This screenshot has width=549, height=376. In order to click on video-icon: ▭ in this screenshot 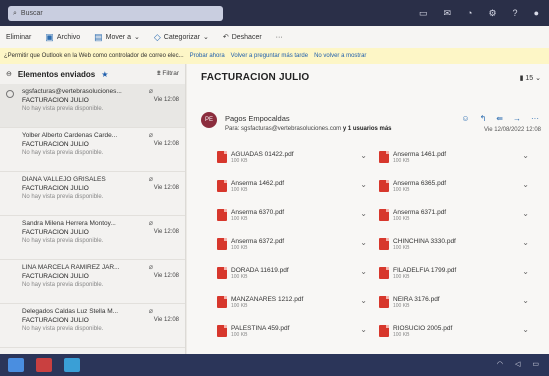, I will do `click(423, 13)`.